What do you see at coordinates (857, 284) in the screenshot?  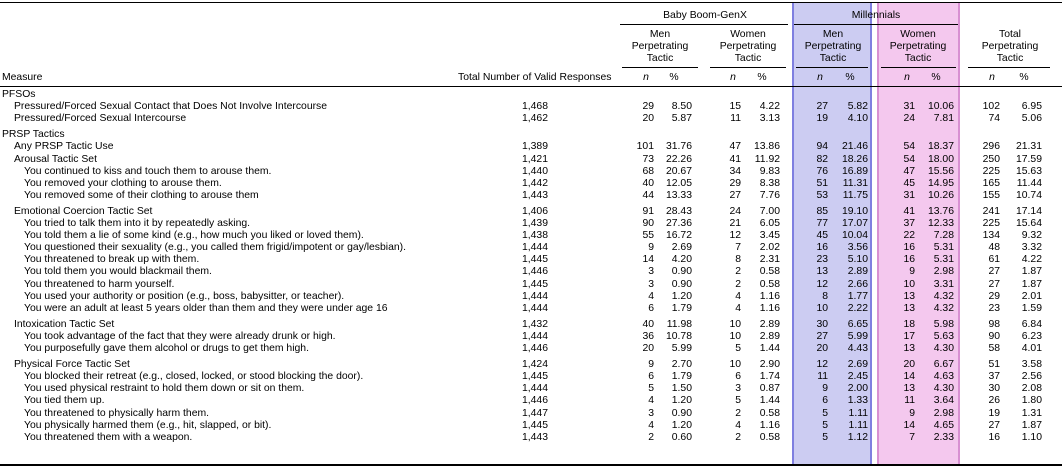 I see `pct-cell: 2.66` at bounding box center [857, 284].